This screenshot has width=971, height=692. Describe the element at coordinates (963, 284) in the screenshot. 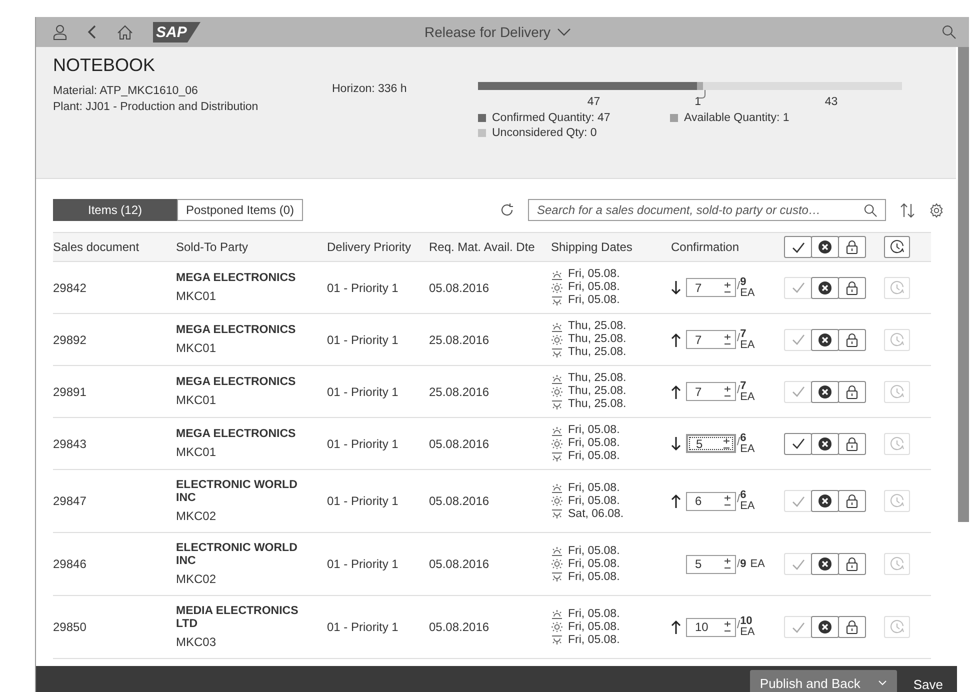

I see `scrollbar` at that location.